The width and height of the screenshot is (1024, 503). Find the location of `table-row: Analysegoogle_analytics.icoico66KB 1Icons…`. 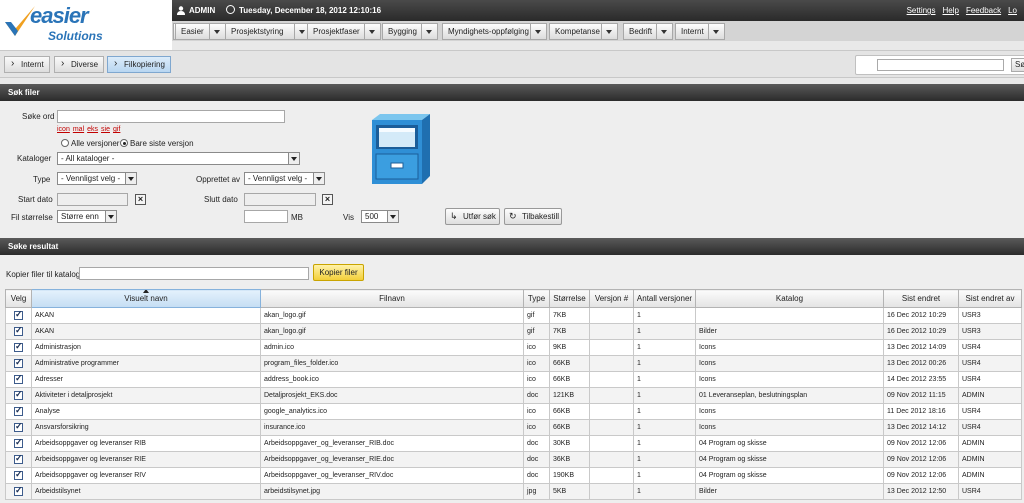

table-row: Analysegoogle_analytics.icoico66KB 1Icons… is located at coordinates (513, 411).